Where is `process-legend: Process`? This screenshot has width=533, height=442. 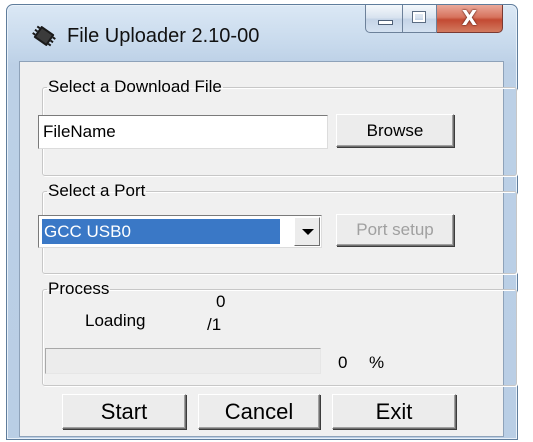
process-legend: Process is located at coordinates (79, 288).